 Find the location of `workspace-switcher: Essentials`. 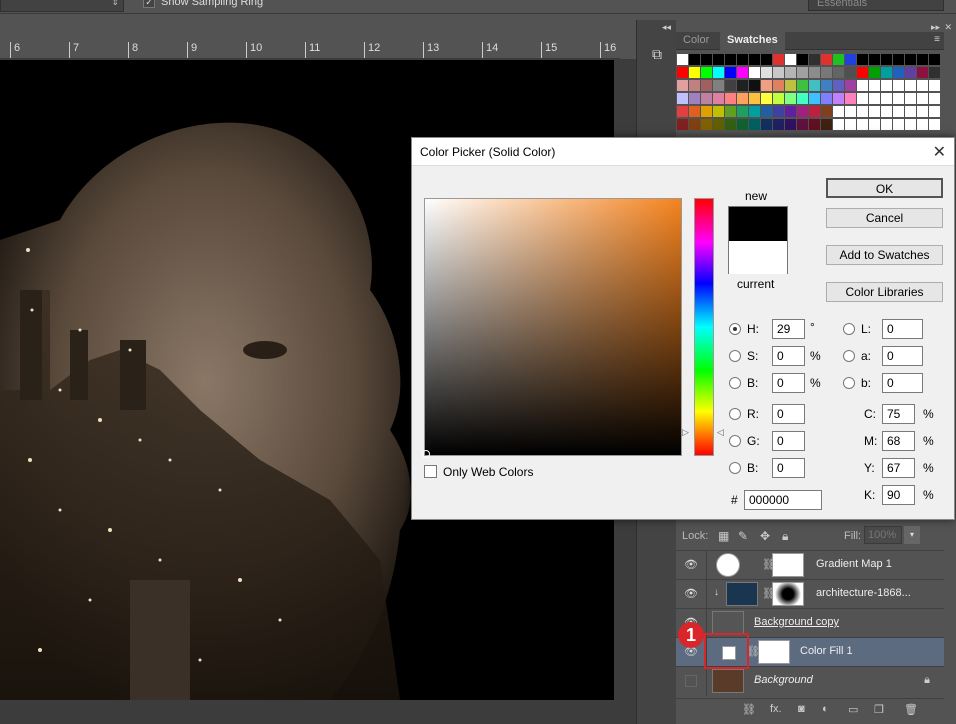

workspace-switcher: Essentials is located at coordinates (876, 5).